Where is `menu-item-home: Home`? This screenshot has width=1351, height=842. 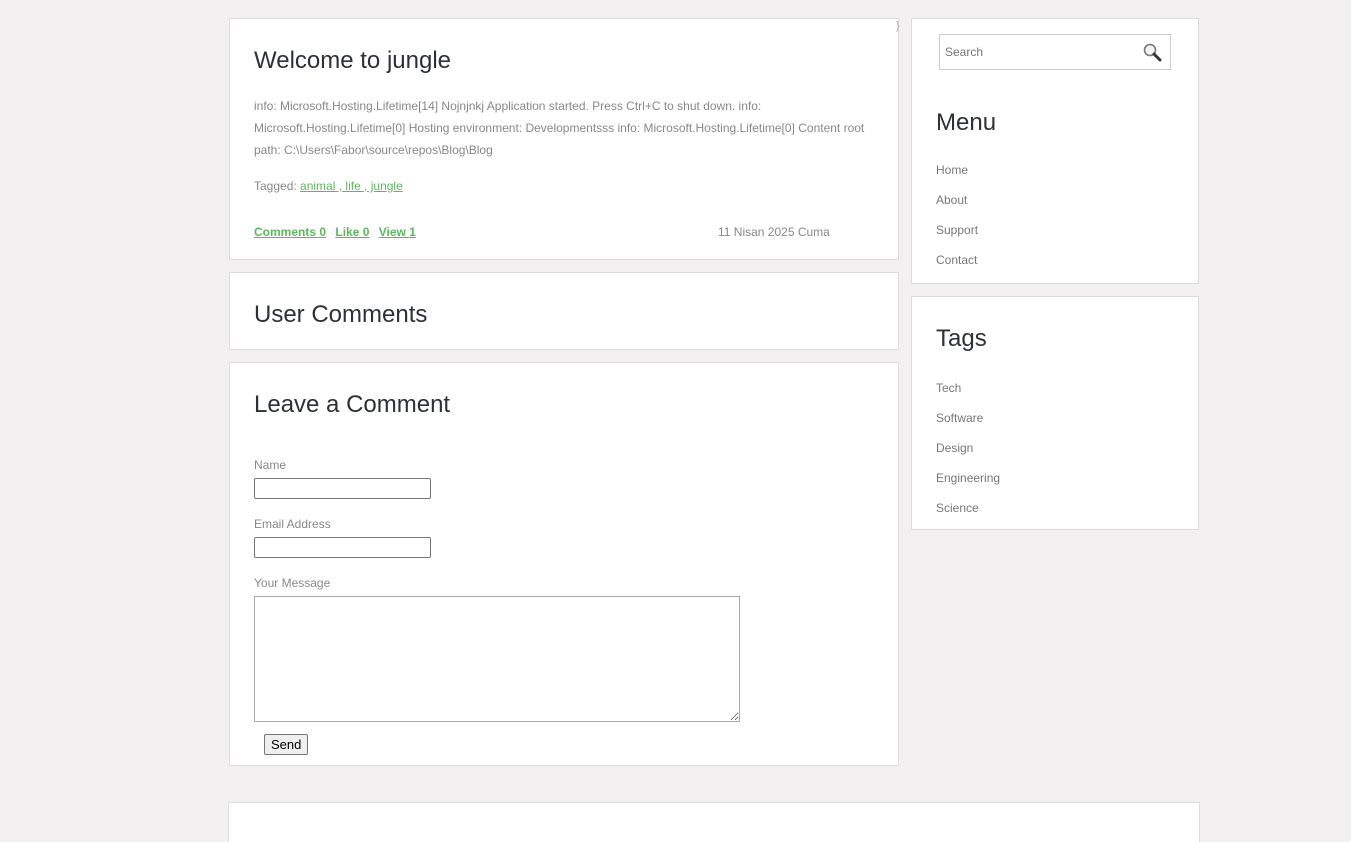
menu-item-home: Home is located at coordinates (957, 174).